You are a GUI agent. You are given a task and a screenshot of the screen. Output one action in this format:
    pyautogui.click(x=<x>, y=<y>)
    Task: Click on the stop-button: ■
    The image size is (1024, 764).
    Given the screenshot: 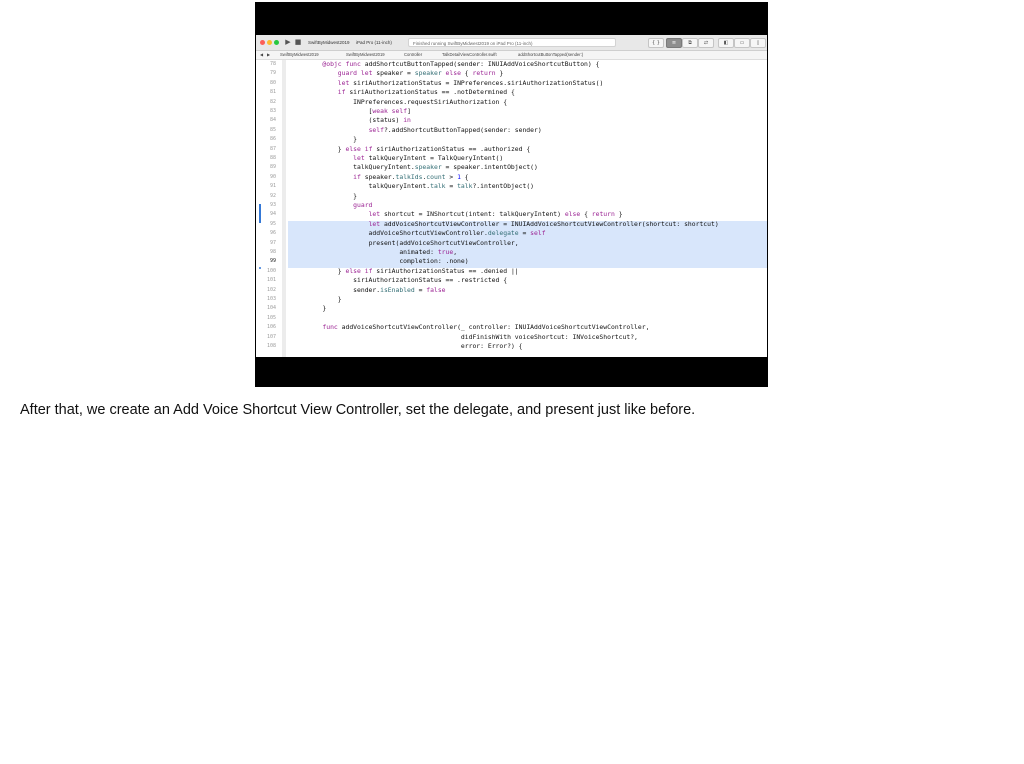 What is the action you would take?
    pyautogui.click(x=298, y=42)
    